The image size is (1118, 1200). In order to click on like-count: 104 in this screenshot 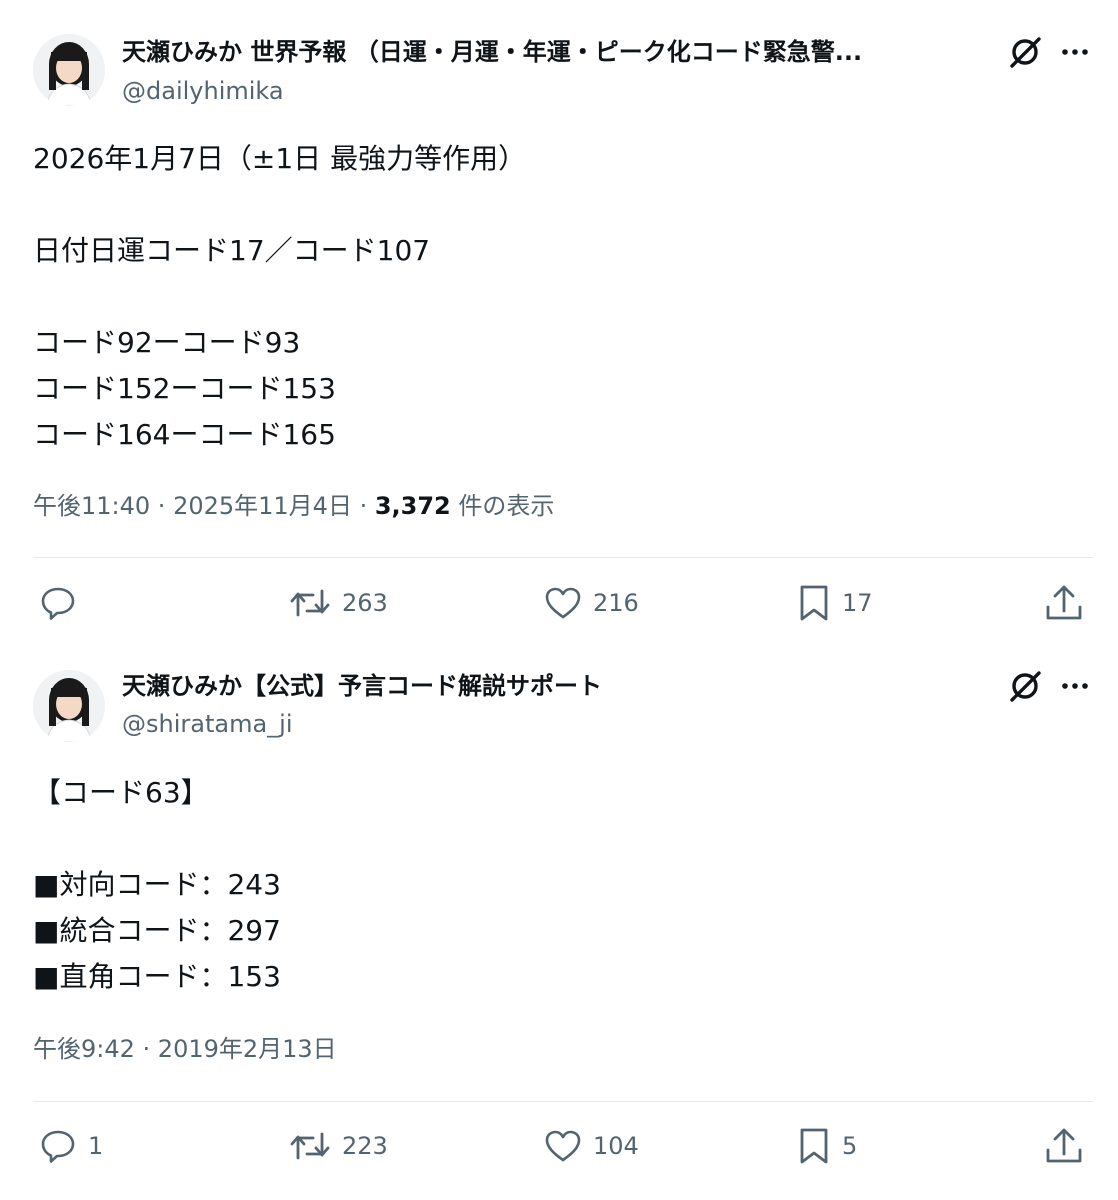, I will do `click(616, 1146)`.